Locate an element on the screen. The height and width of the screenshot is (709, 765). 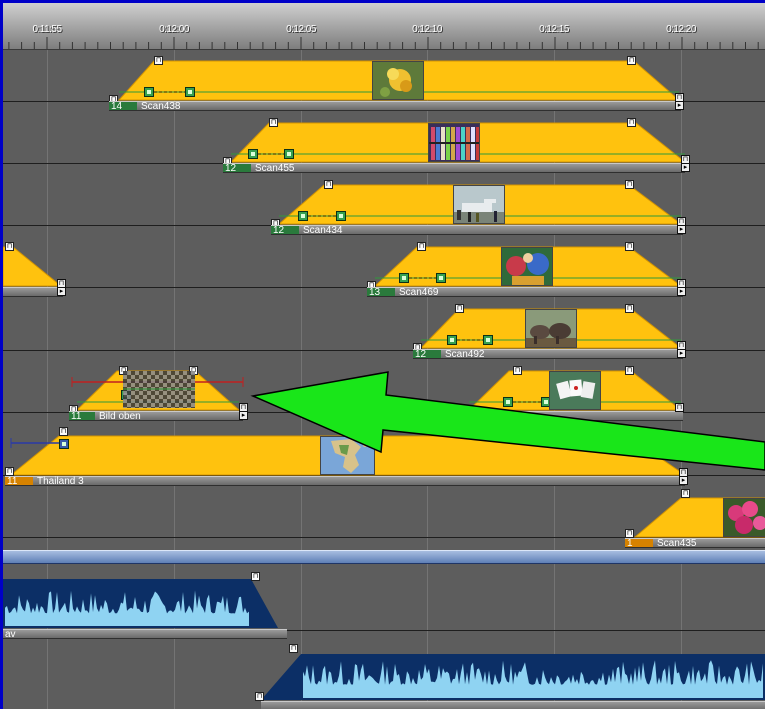
ruler-label: 0:12:20 is located at coordinates (681, 29).